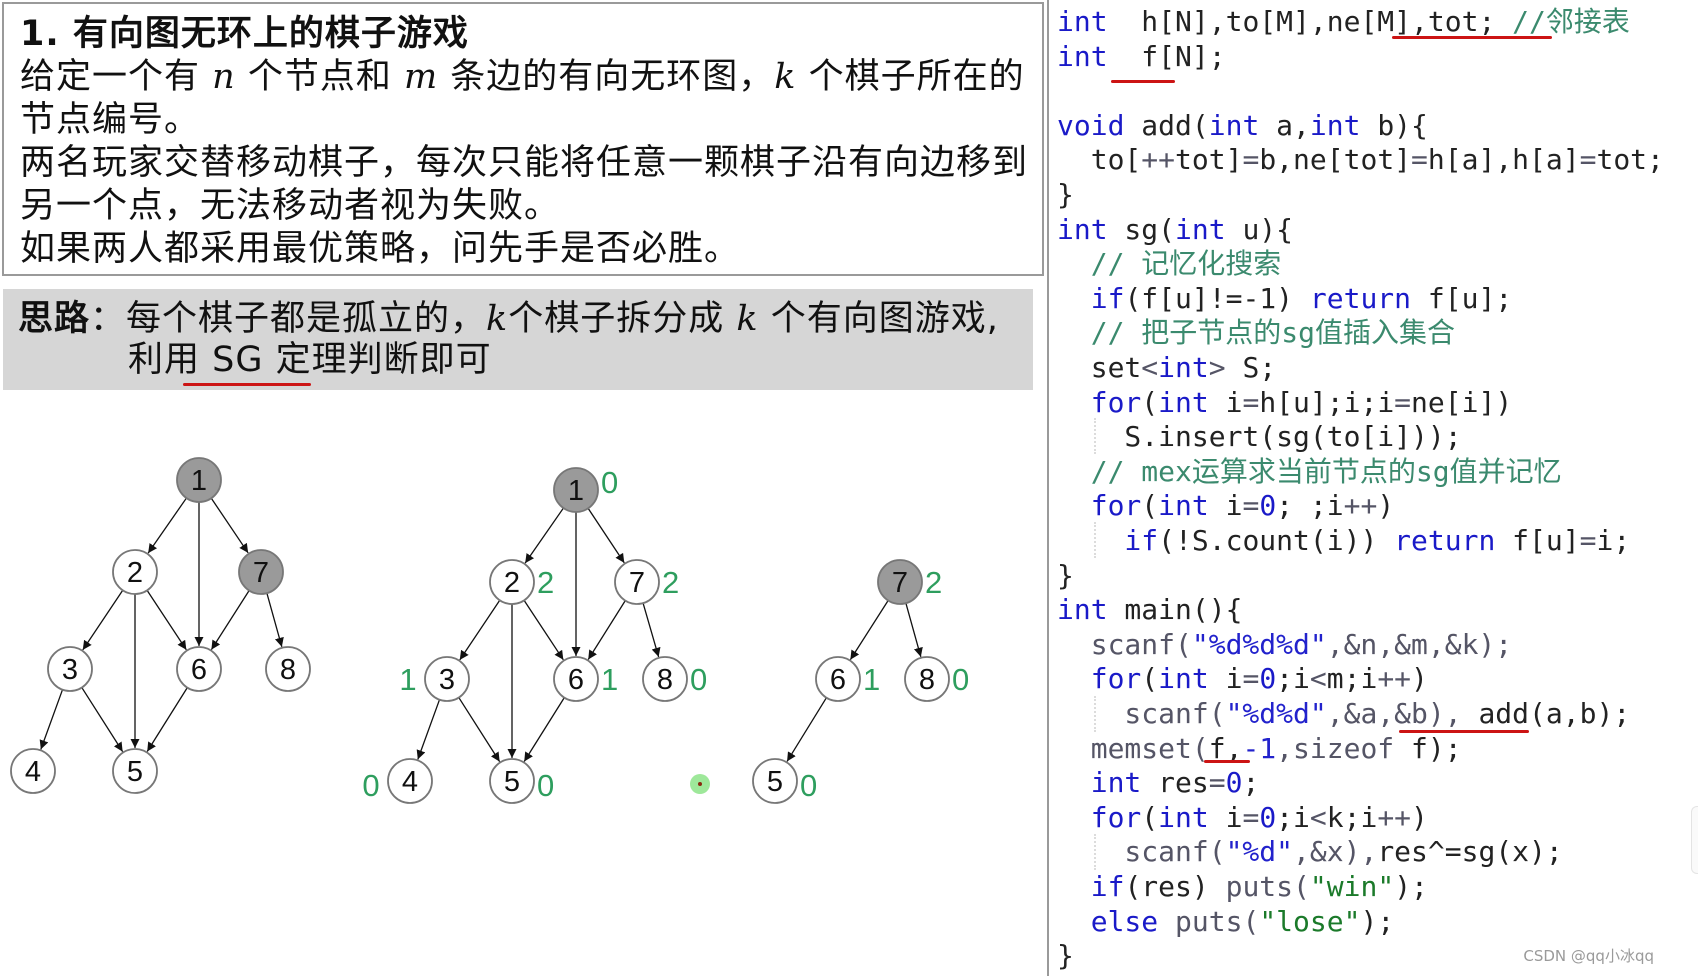 The image size is (1698, 976). Describe the element at coordinates (1694, 840) in the screenshot. I see `scroll-handle` at that location.